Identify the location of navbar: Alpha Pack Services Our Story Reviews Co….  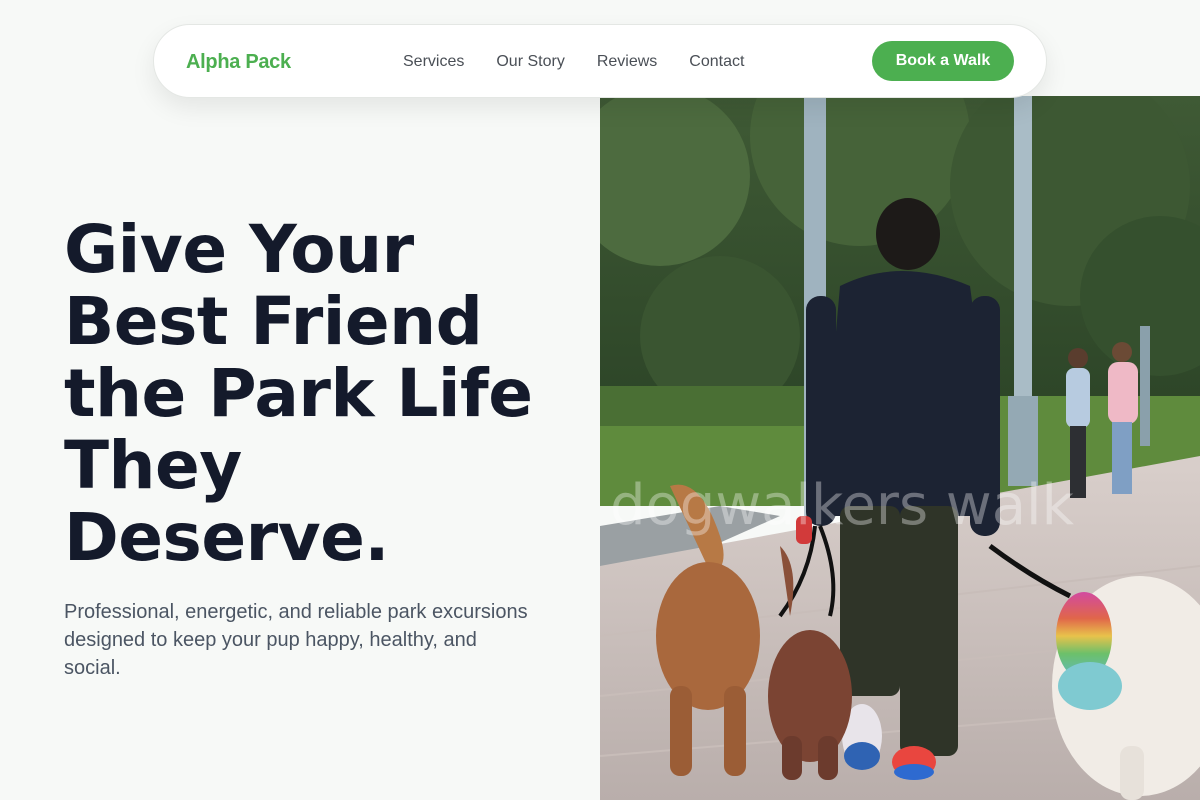
(600, 61).